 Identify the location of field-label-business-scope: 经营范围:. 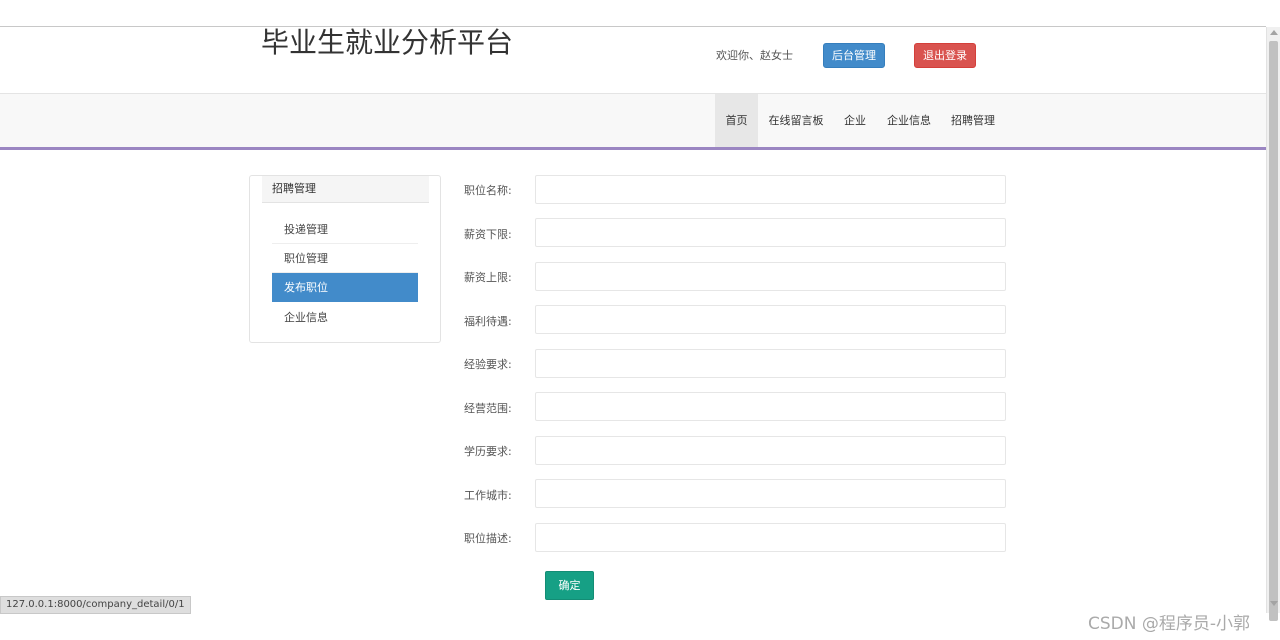
(488, 408).